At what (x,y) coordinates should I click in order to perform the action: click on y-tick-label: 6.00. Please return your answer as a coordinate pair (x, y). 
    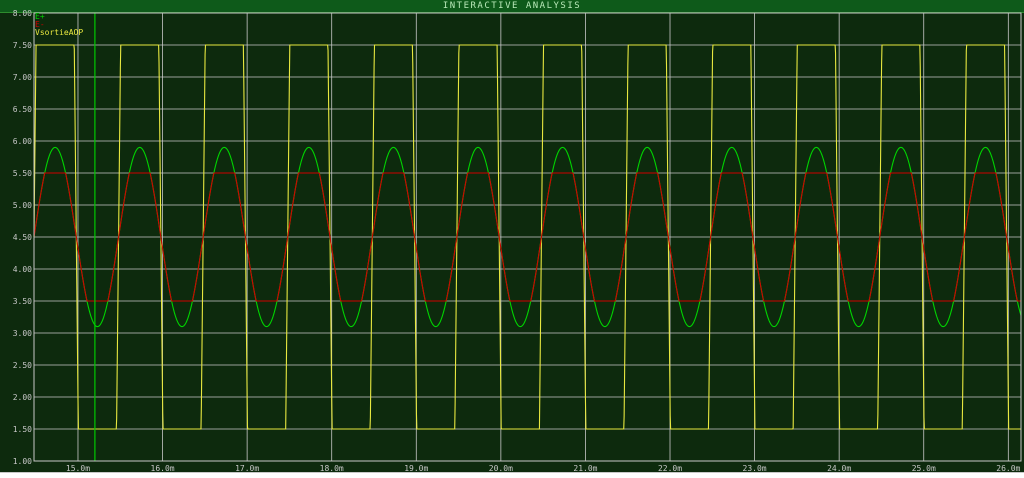
    Looking at the image, I should click on (22, 141).